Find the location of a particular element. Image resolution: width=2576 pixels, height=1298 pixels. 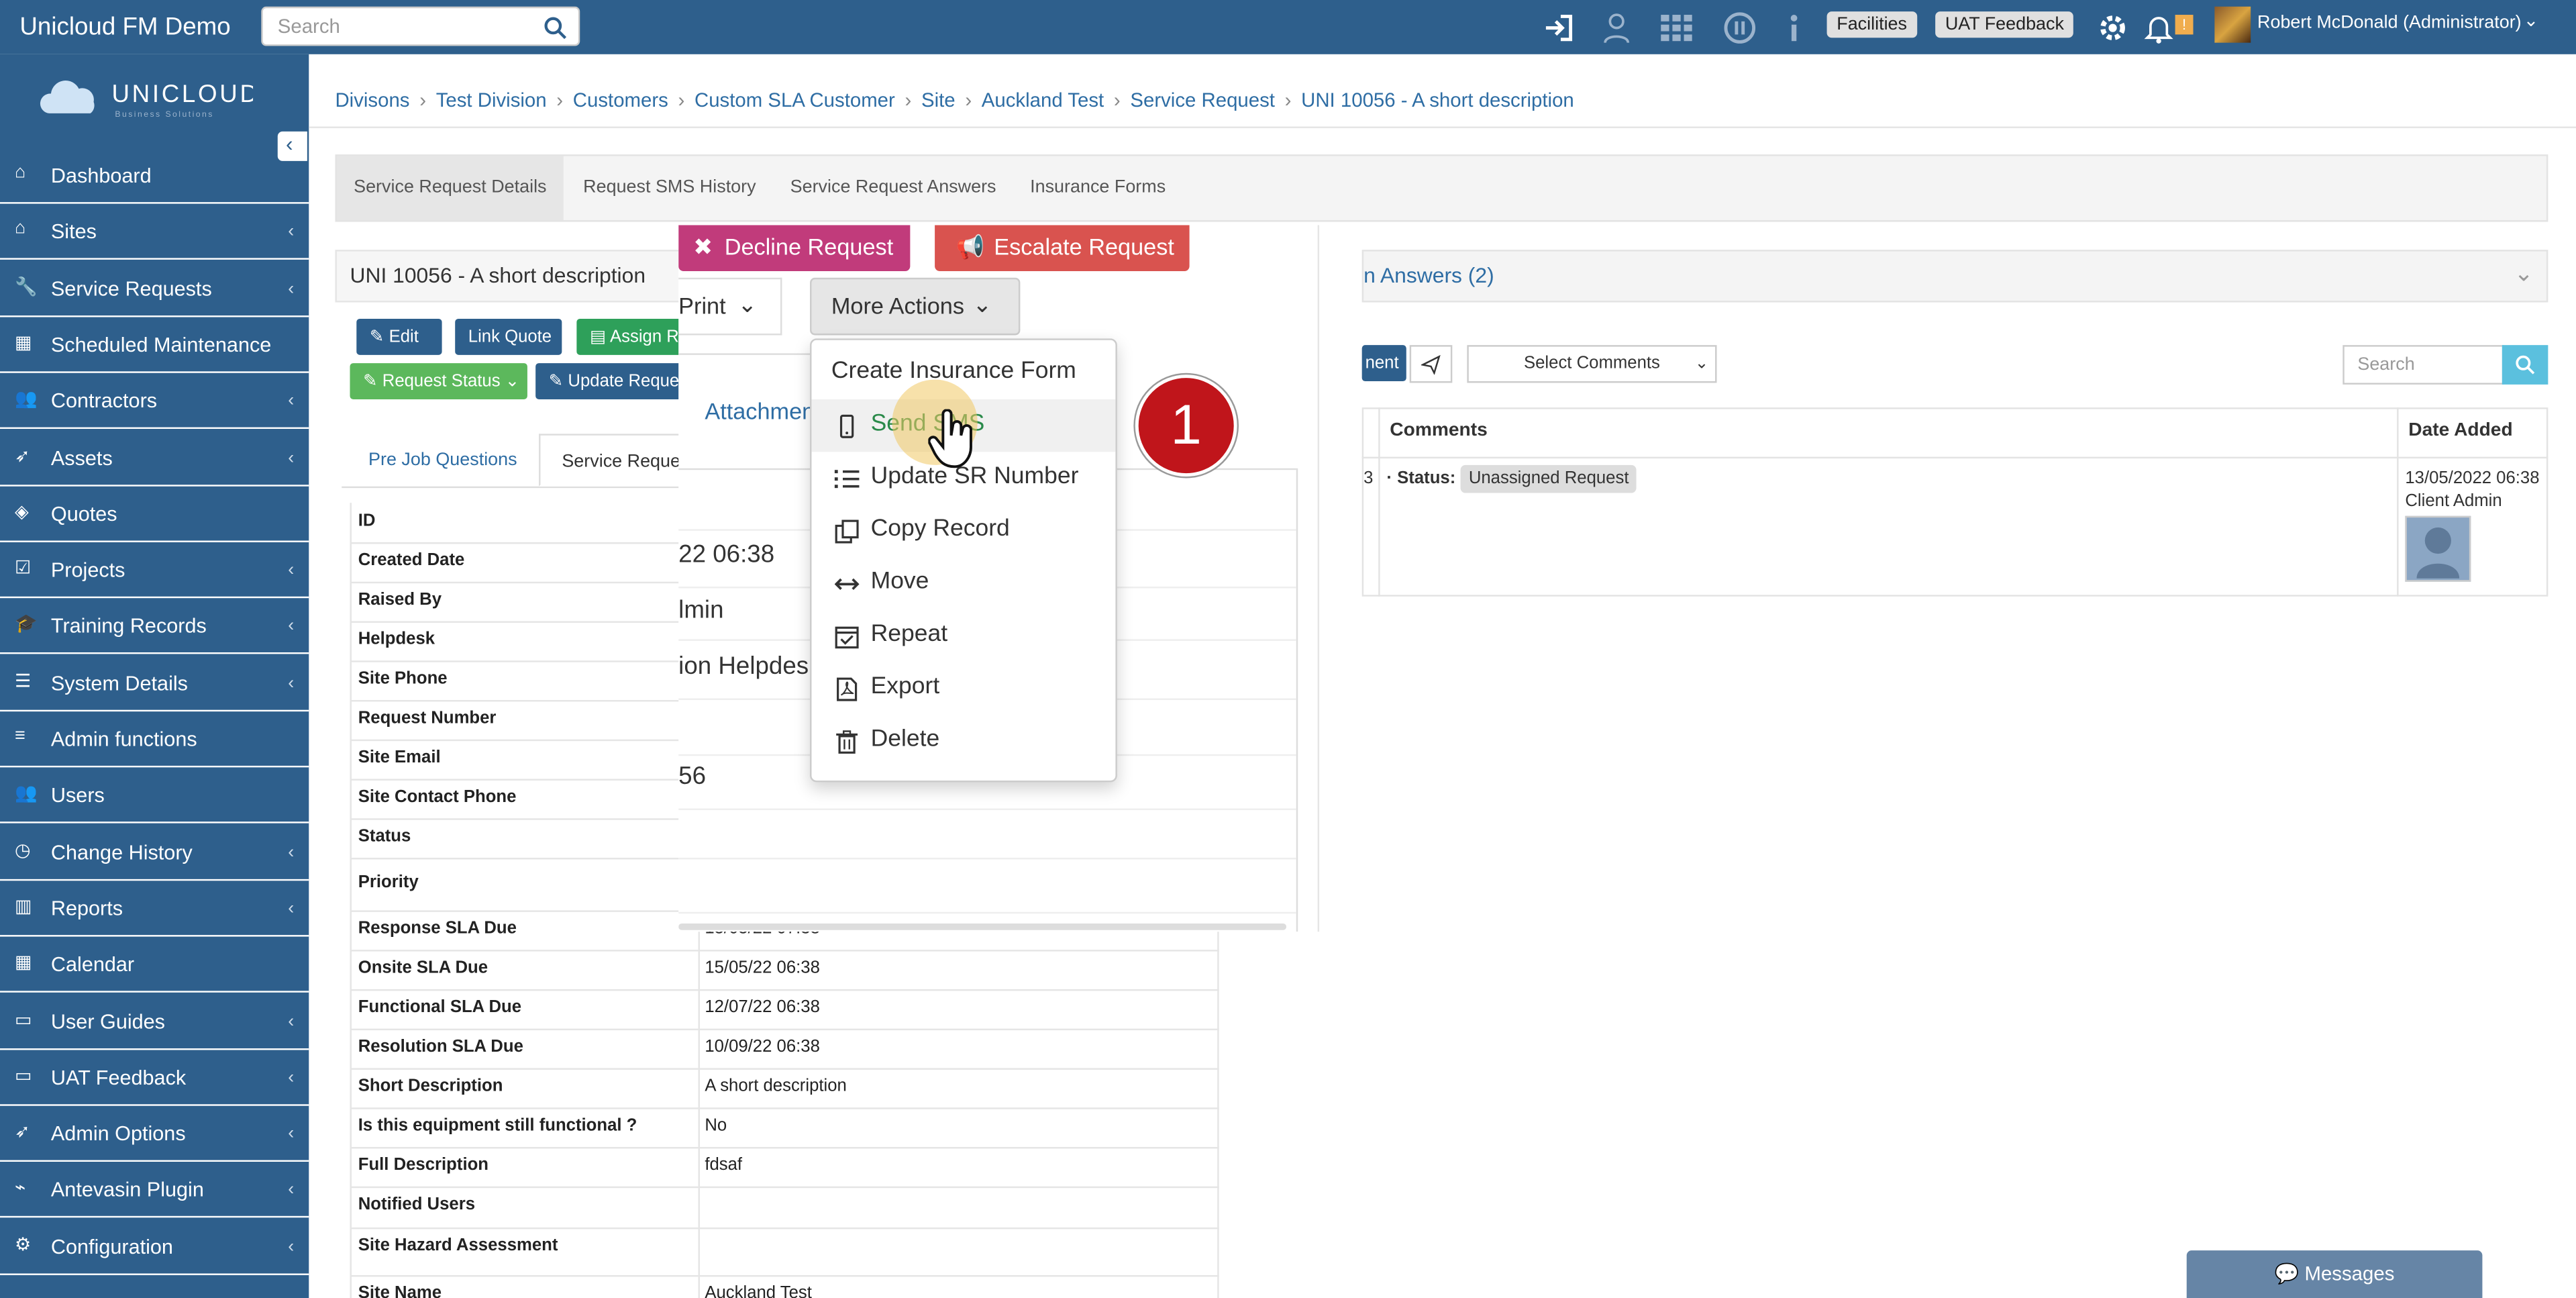

breadcrumb-link: UNI 10056 - A short description is located at coordinates (1437, 100).